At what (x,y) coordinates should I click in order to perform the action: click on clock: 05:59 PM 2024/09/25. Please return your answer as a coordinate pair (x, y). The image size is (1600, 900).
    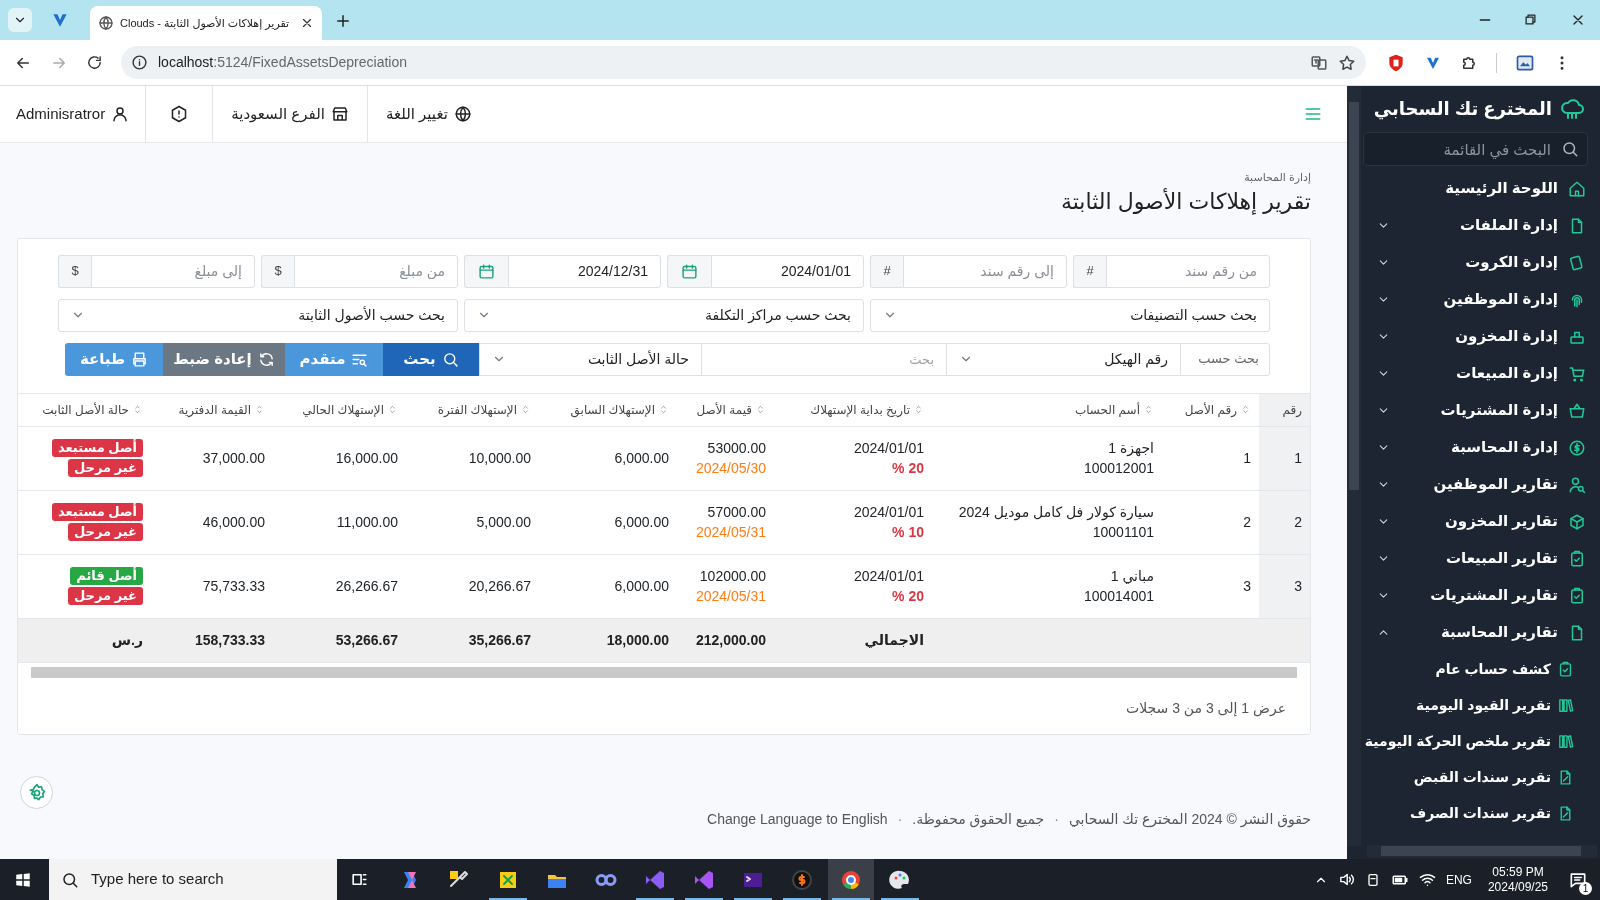
    Looking at the image, I should click on (1517, 879).